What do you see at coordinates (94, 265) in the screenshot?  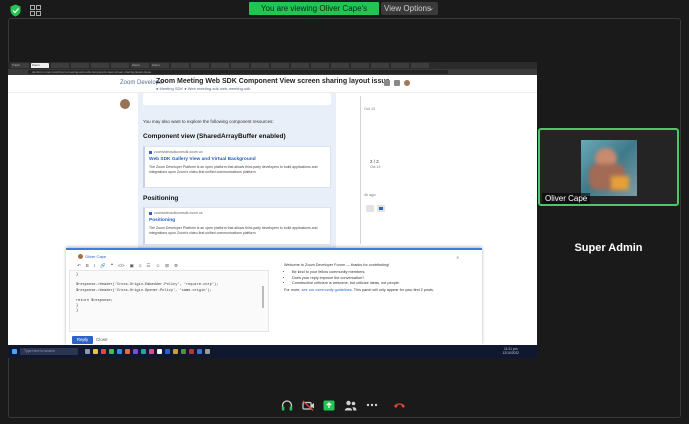 I see `toolbar-button: I` at bounding box center [94, 265].